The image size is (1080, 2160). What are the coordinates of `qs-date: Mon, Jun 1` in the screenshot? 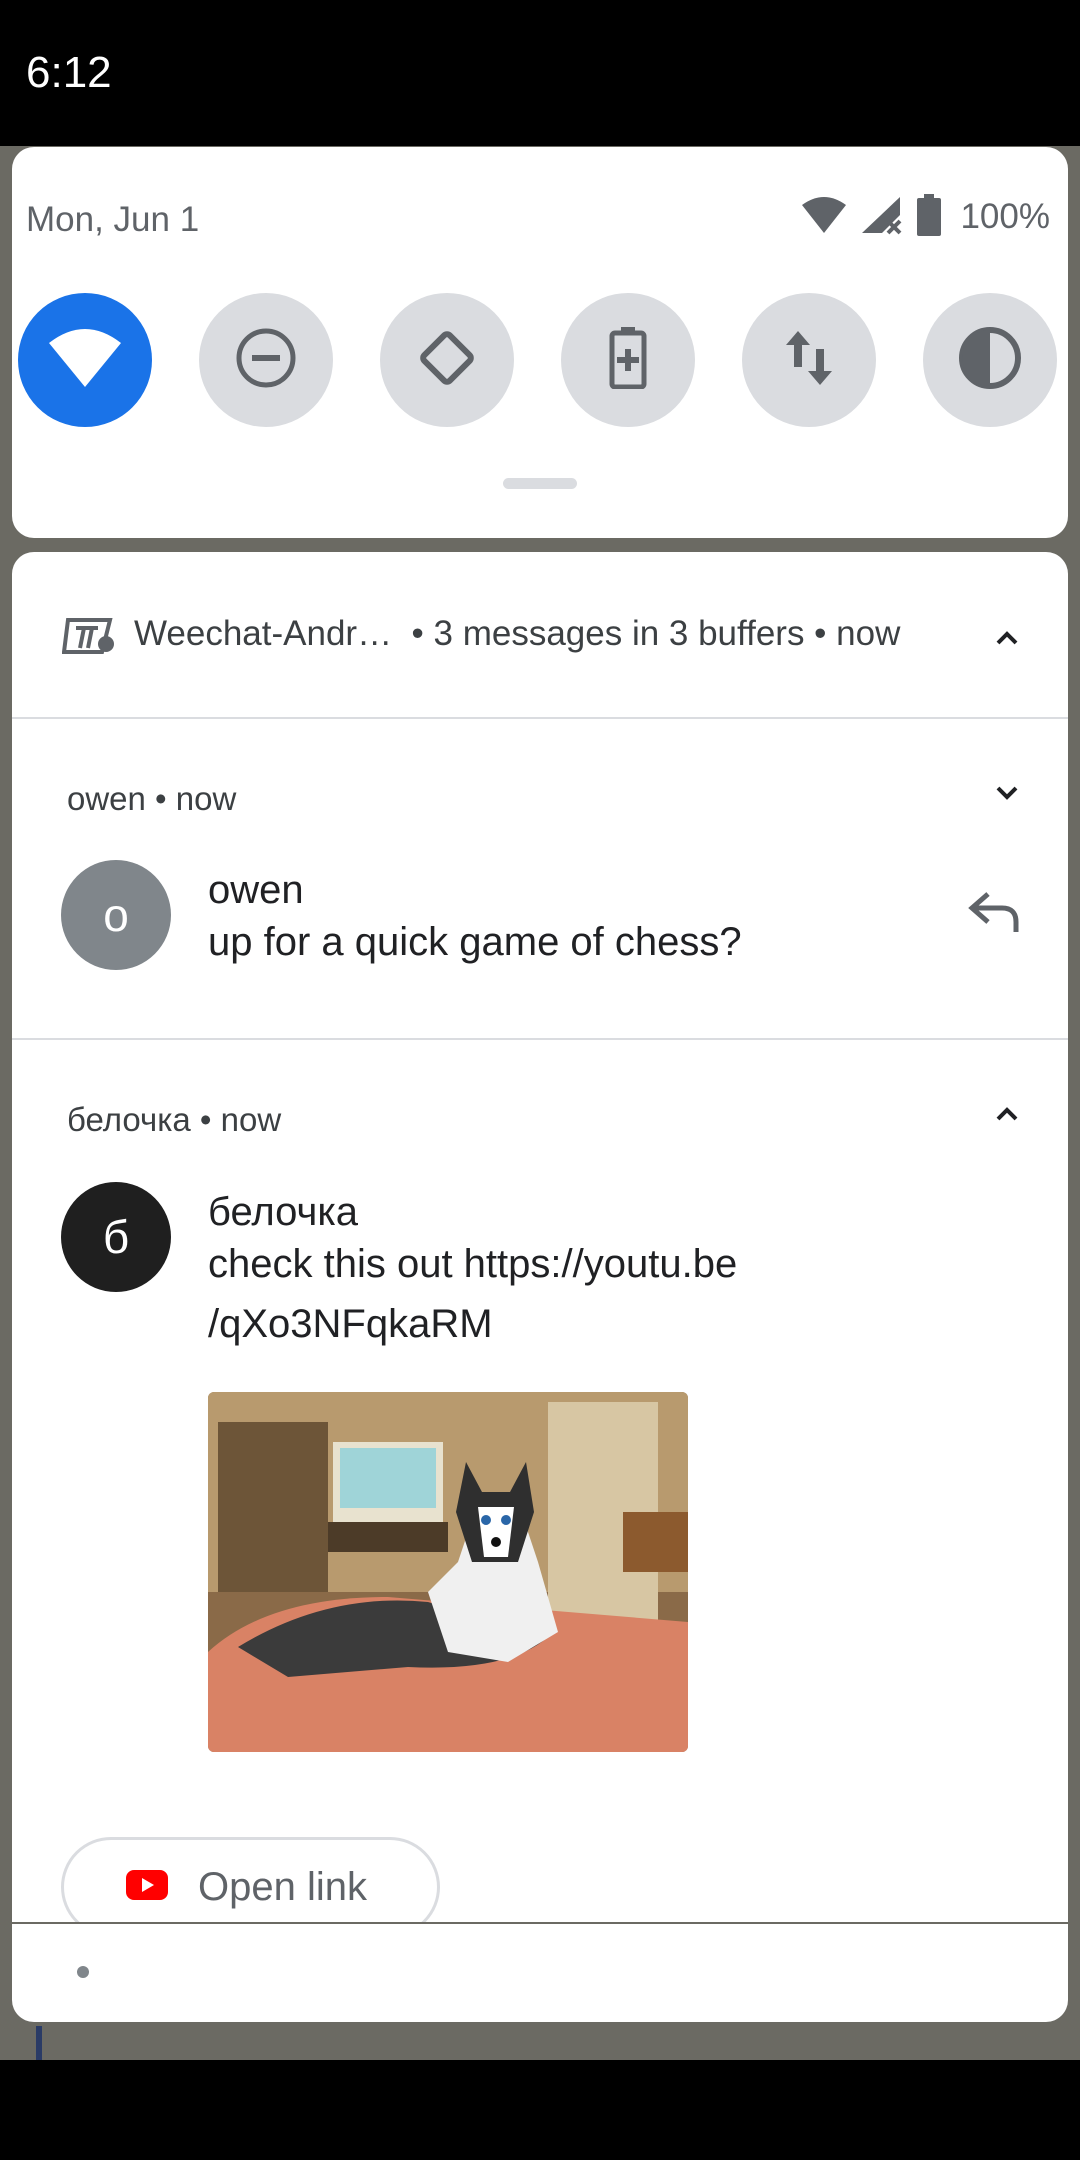 It's located at (113, 219).